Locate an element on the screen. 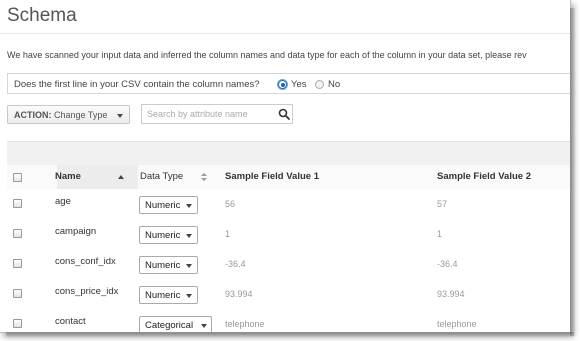 This screenshot has width=580, height=341. action-dropdown-button: ACTION: Change Type is located at coordinates (68, 114).